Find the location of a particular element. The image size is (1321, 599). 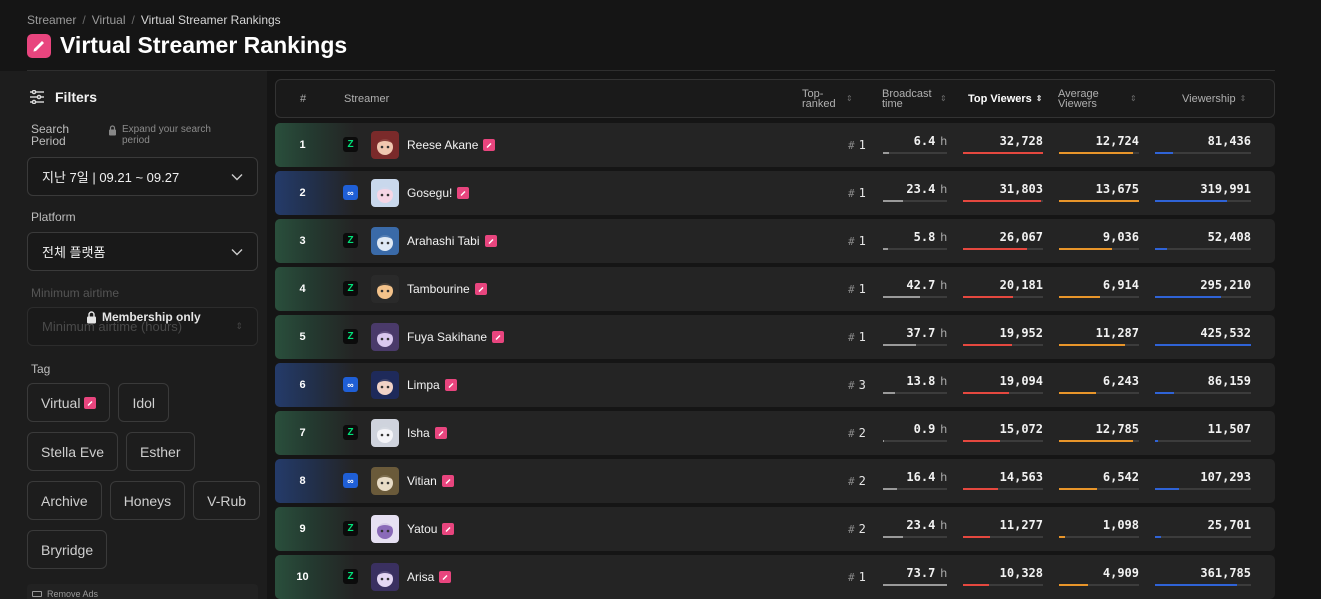

membership-lock: Membership only is located at coordinates (143, 317).